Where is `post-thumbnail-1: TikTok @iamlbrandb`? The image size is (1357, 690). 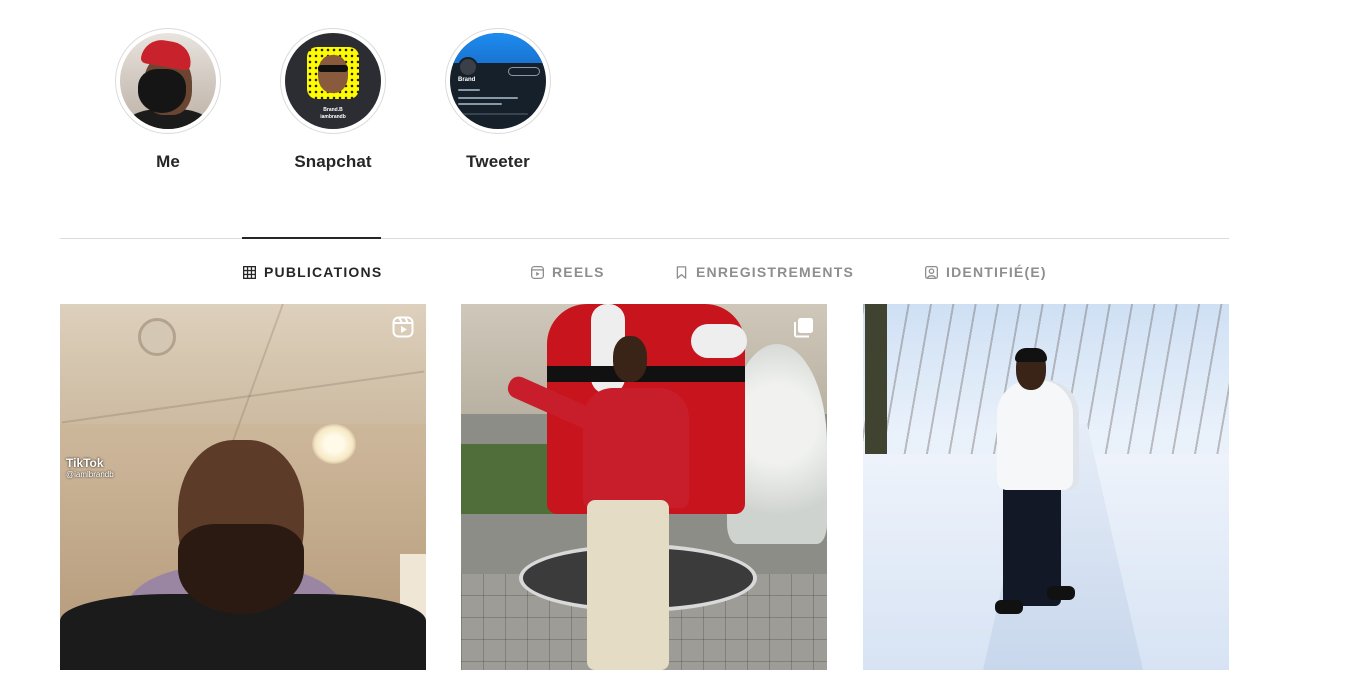
post-thumbnail-1: TikTok @iamlbrandb is located at coordinates (243, 487).